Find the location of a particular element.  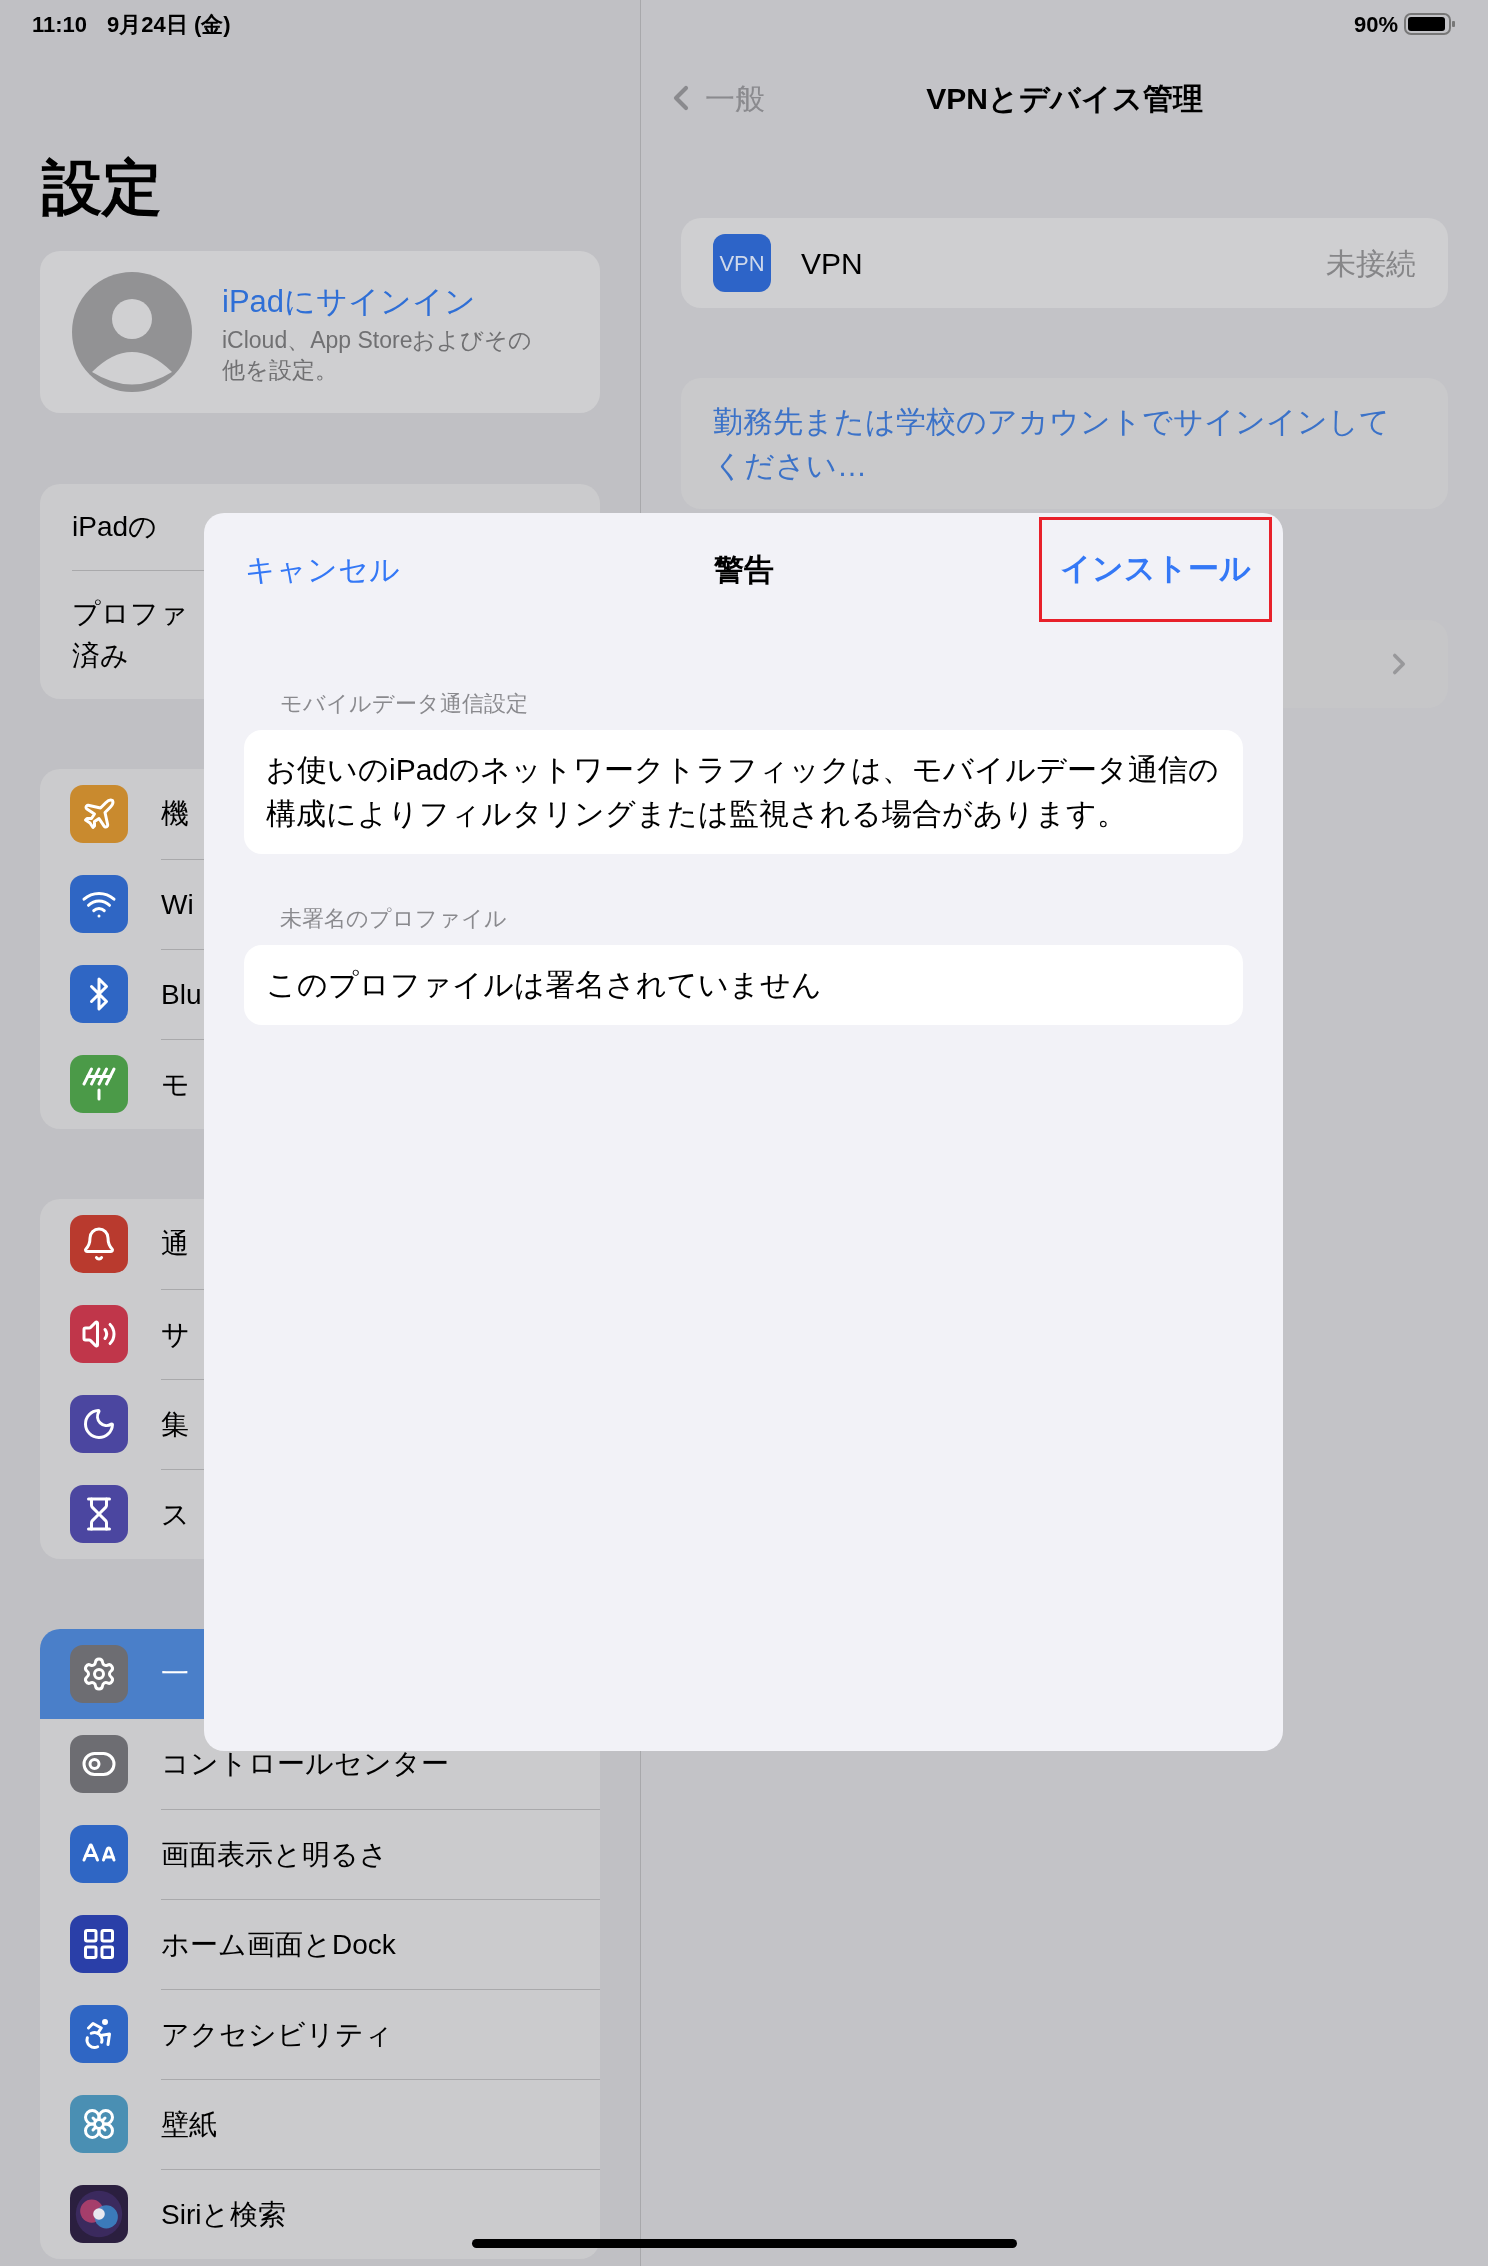

row-label: コントロールセンター is located at coordinates (305, 1764).